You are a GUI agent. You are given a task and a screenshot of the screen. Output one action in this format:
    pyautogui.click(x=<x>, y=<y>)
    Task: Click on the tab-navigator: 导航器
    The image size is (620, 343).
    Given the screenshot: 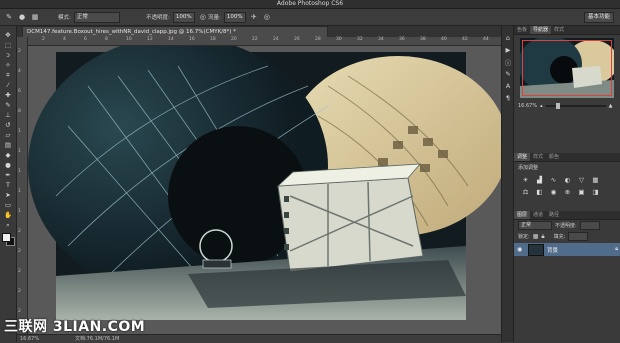 What is the action you would take?
    pyautogui.click(x=541, y=30)
    